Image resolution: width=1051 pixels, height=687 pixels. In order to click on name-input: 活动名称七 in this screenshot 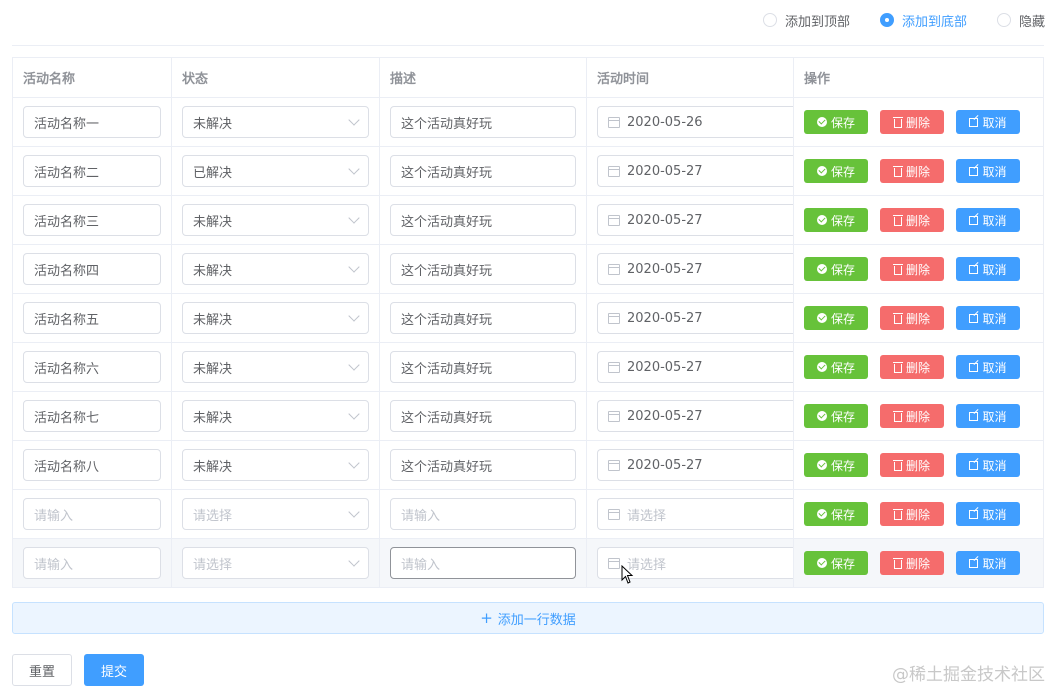, I will do `click(92, 416)`.